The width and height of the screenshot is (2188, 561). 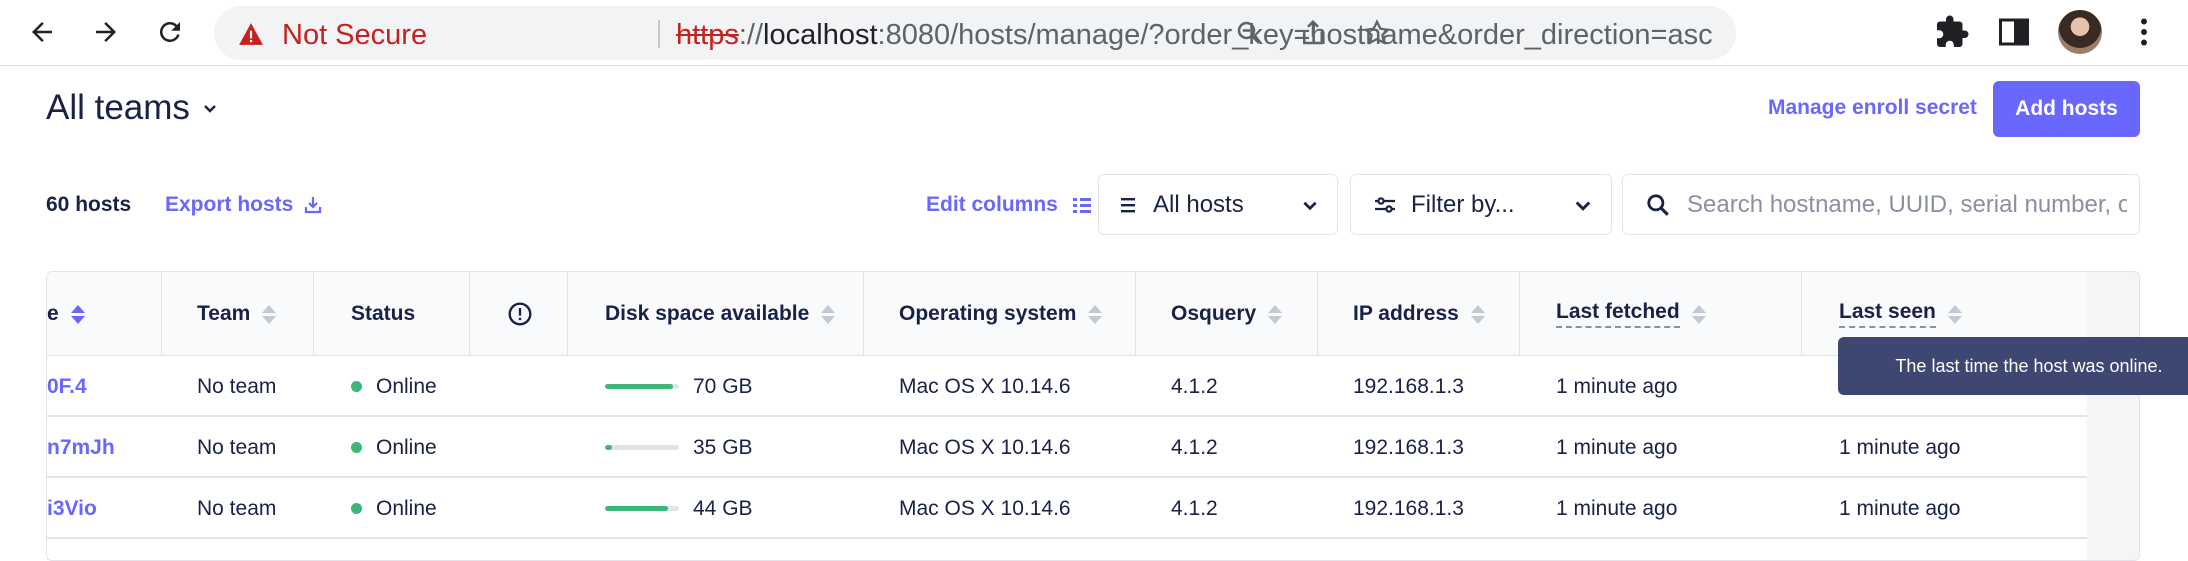 I want to click on column-header-os: Operating system, so click(x=1001, y=314).